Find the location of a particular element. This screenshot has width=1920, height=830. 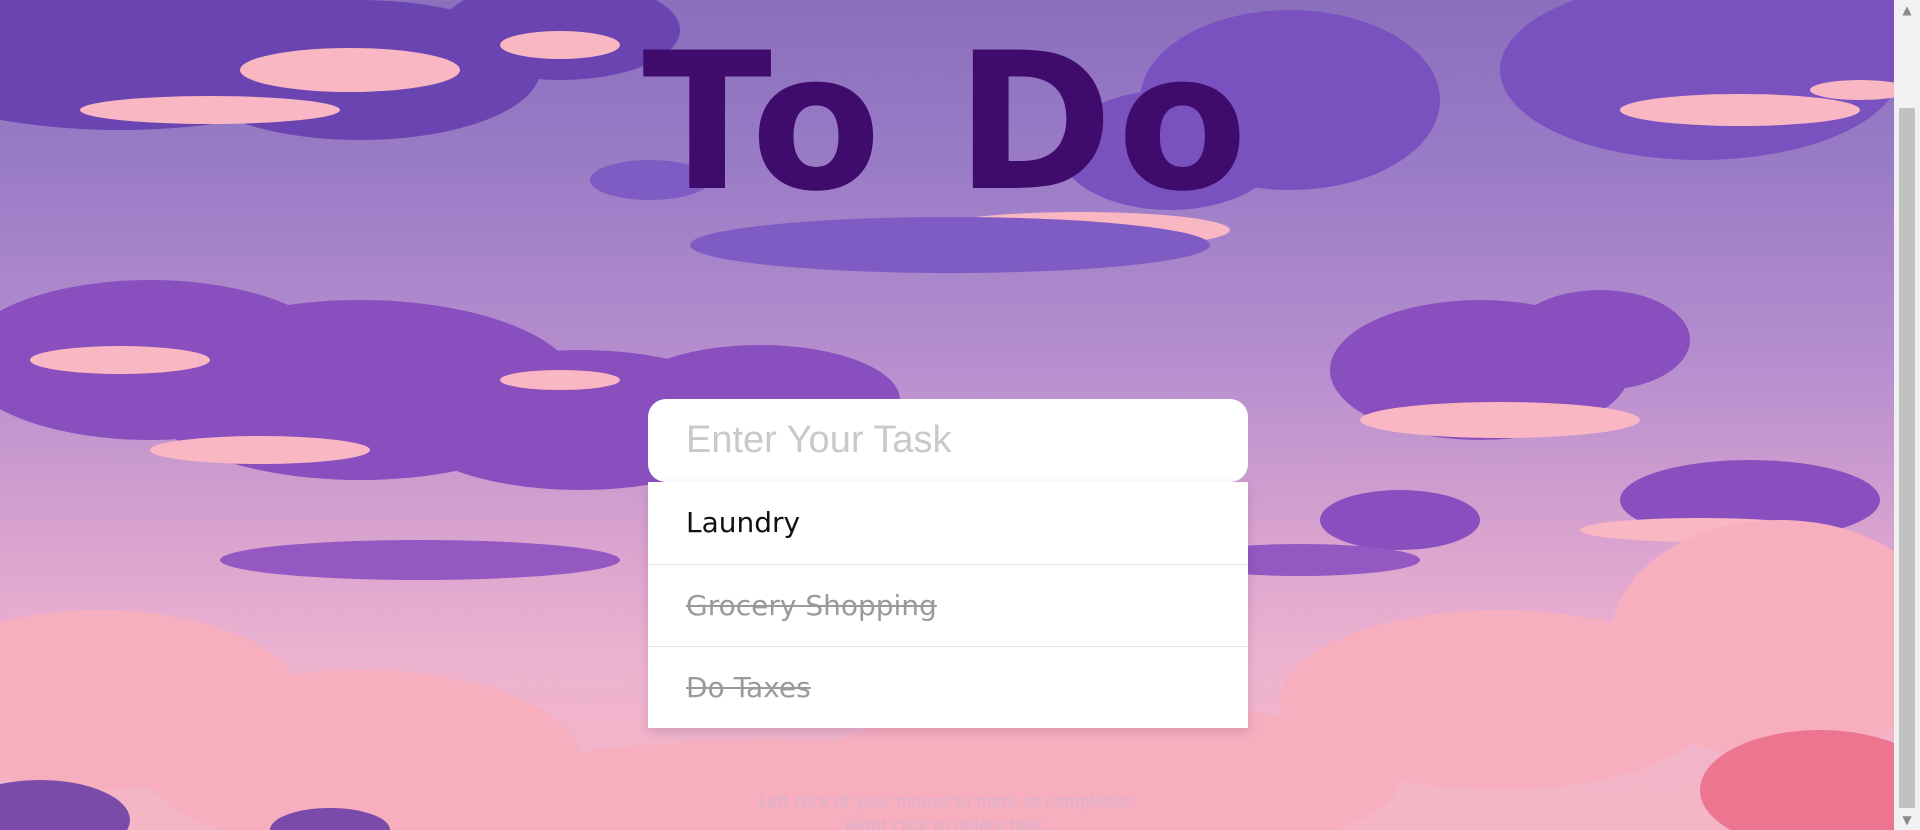

task-item-do-taxes: Do Taxes is located at coordinates (948, 687).